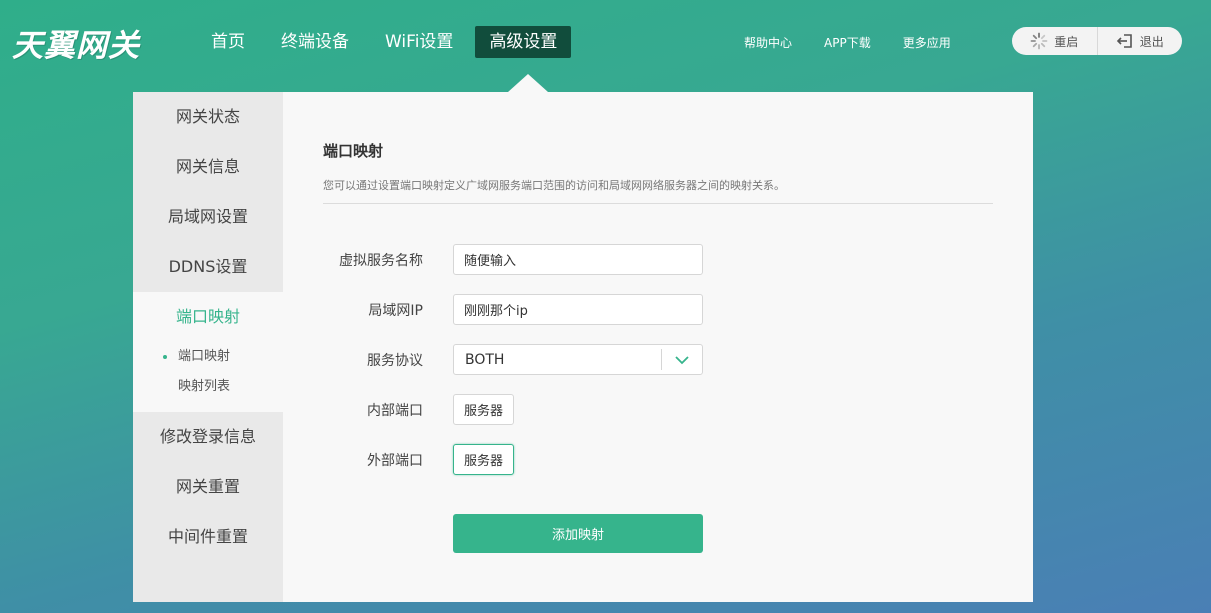 The width and height of the screenshot is (1211, 613). Describe the element at coordinates (658, 203) in the screenshot. I see `divider` at that location.